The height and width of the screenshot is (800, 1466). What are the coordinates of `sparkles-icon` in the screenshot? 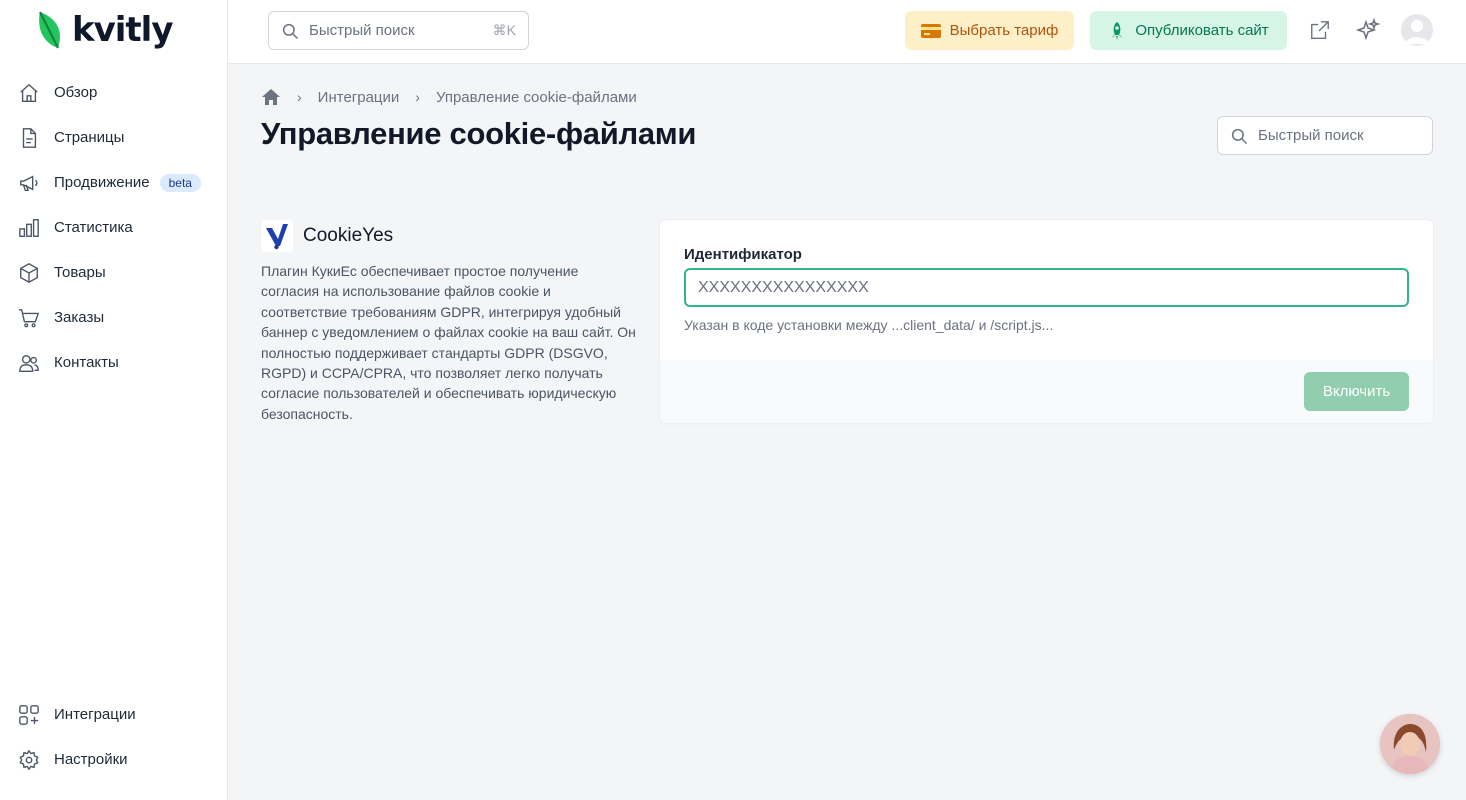 It's located at (1368, 29).